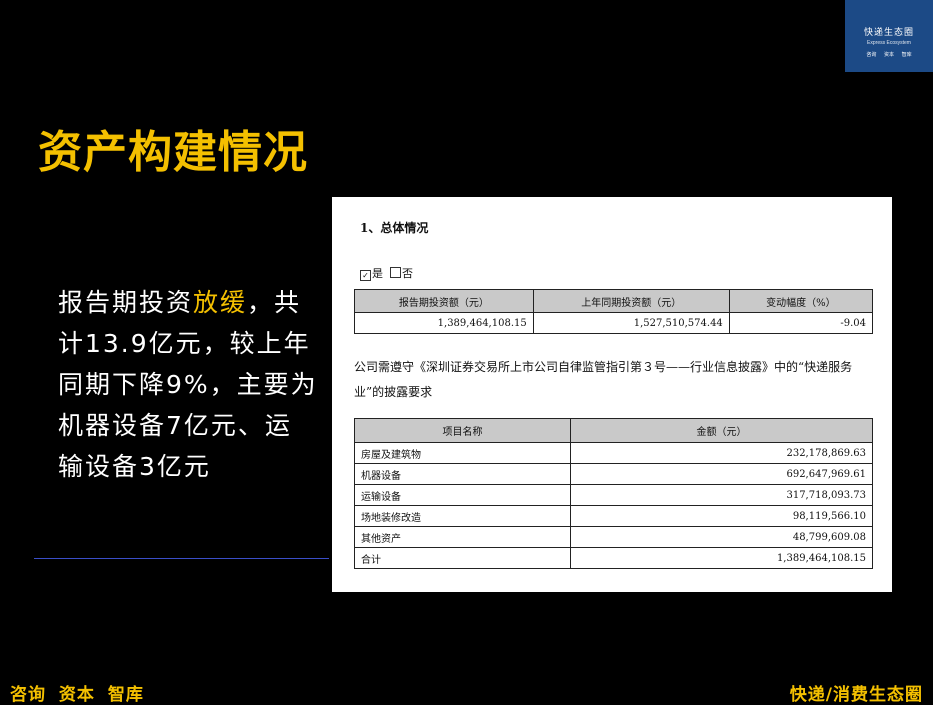  I want to click on table-row: 房屋及建筑物 232,178,869.63, so click(613, 453).